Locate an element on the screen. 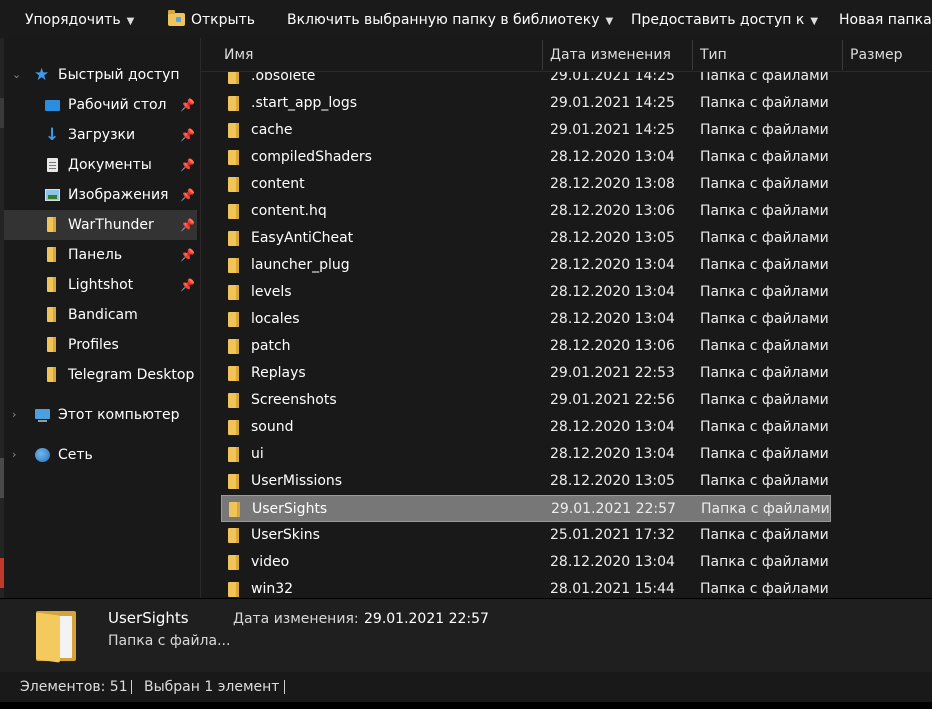 The image size is (932, 709). folder-large-icon is located at coordinates (56, 637).